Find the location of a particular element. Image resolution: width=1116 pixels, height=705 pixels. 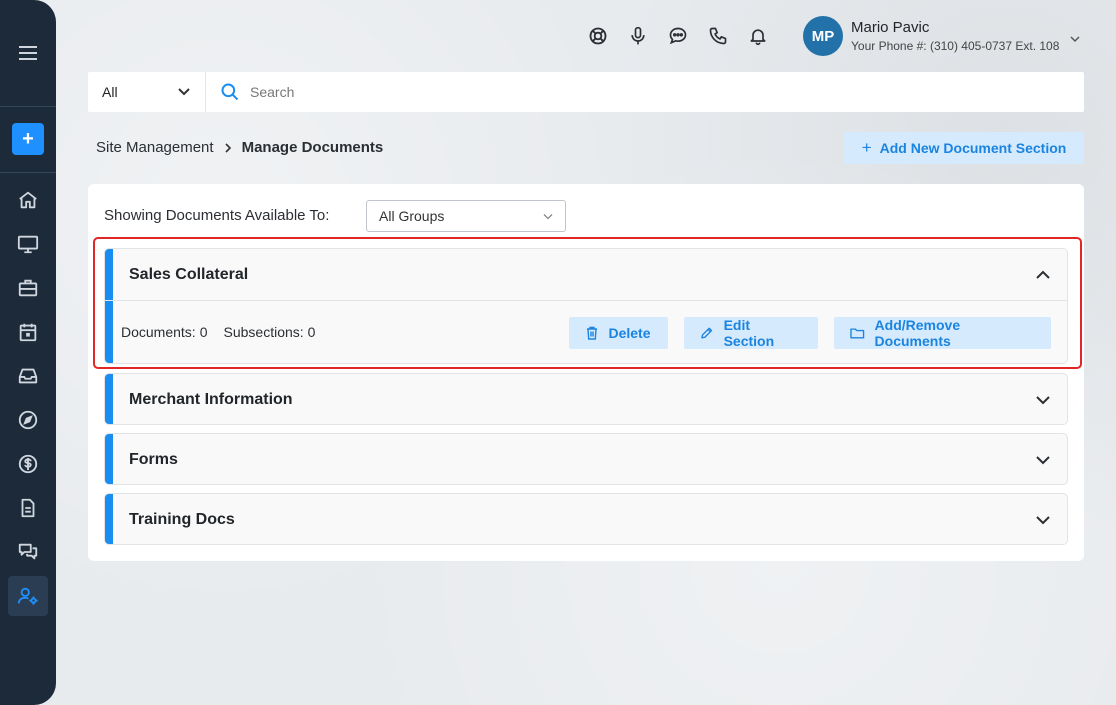

trash-icon is located at coordinates (592, 333).